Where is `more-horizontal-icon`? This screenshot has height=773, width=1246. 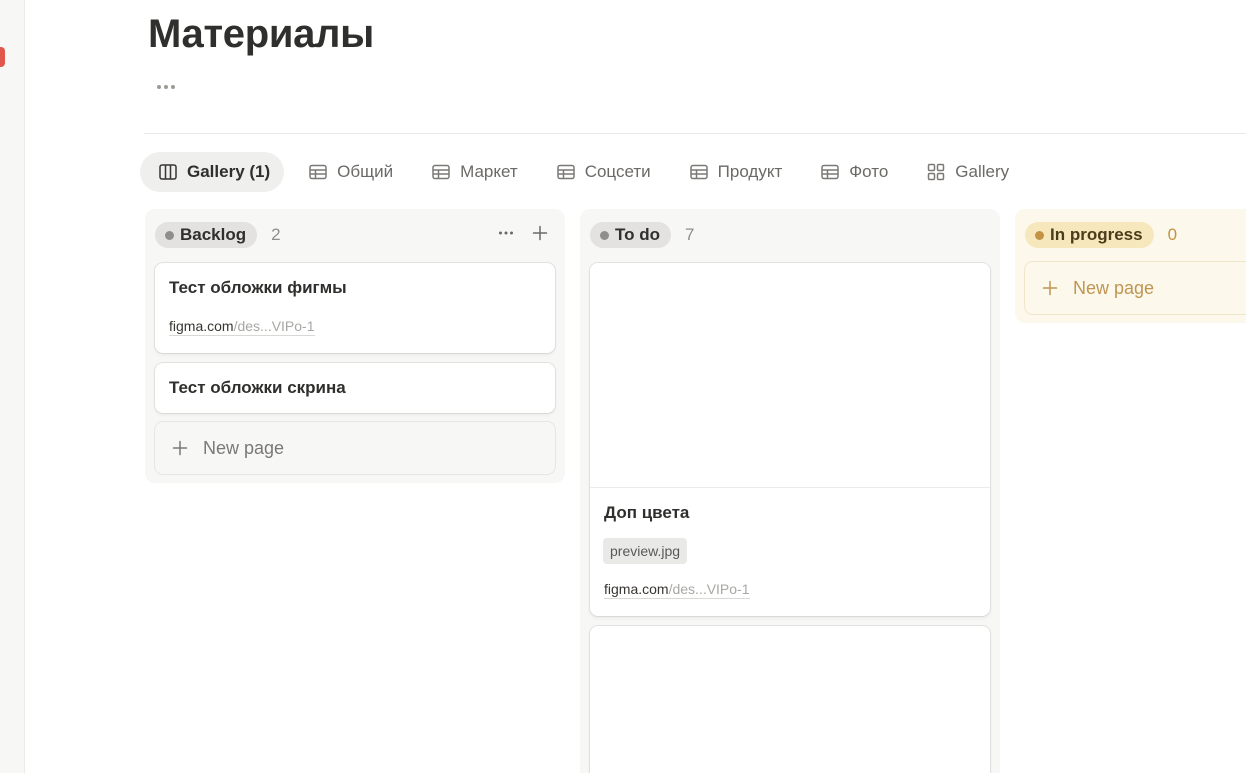 more-horizontal-icon is located at coordinates (506, 233).